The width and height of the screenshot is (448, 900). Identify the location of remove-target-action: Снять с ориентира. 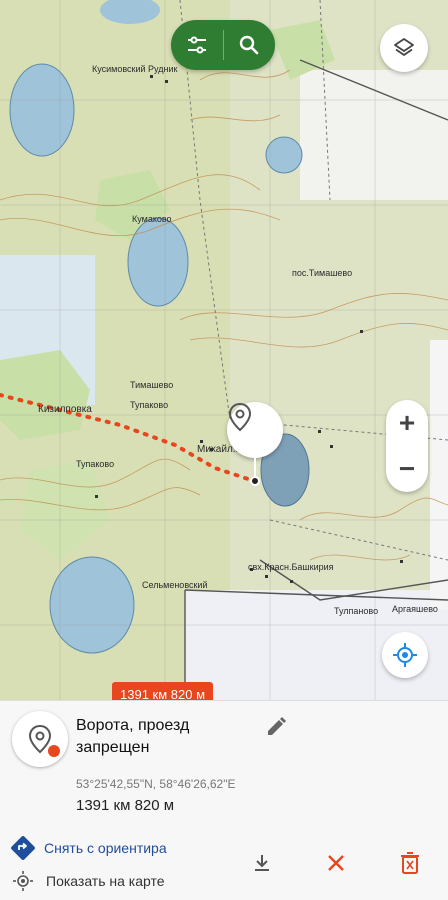
(88, 848).